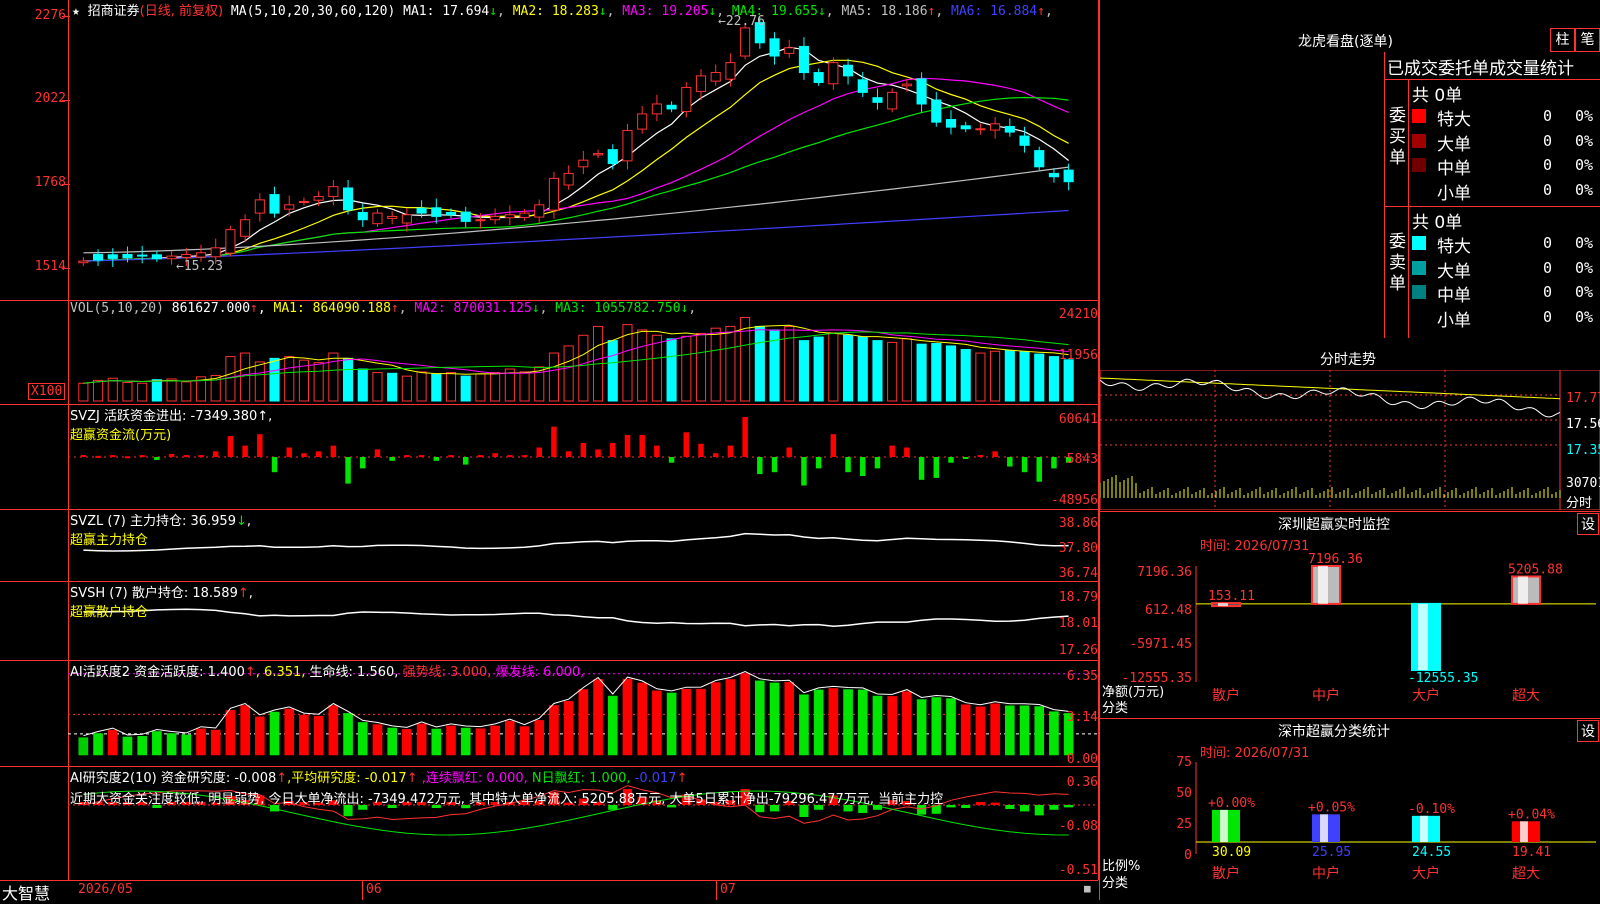 This screenshot has height=904, width=1600. I want to click on minute-chart-title: 分时走势, so click(1348, 360).